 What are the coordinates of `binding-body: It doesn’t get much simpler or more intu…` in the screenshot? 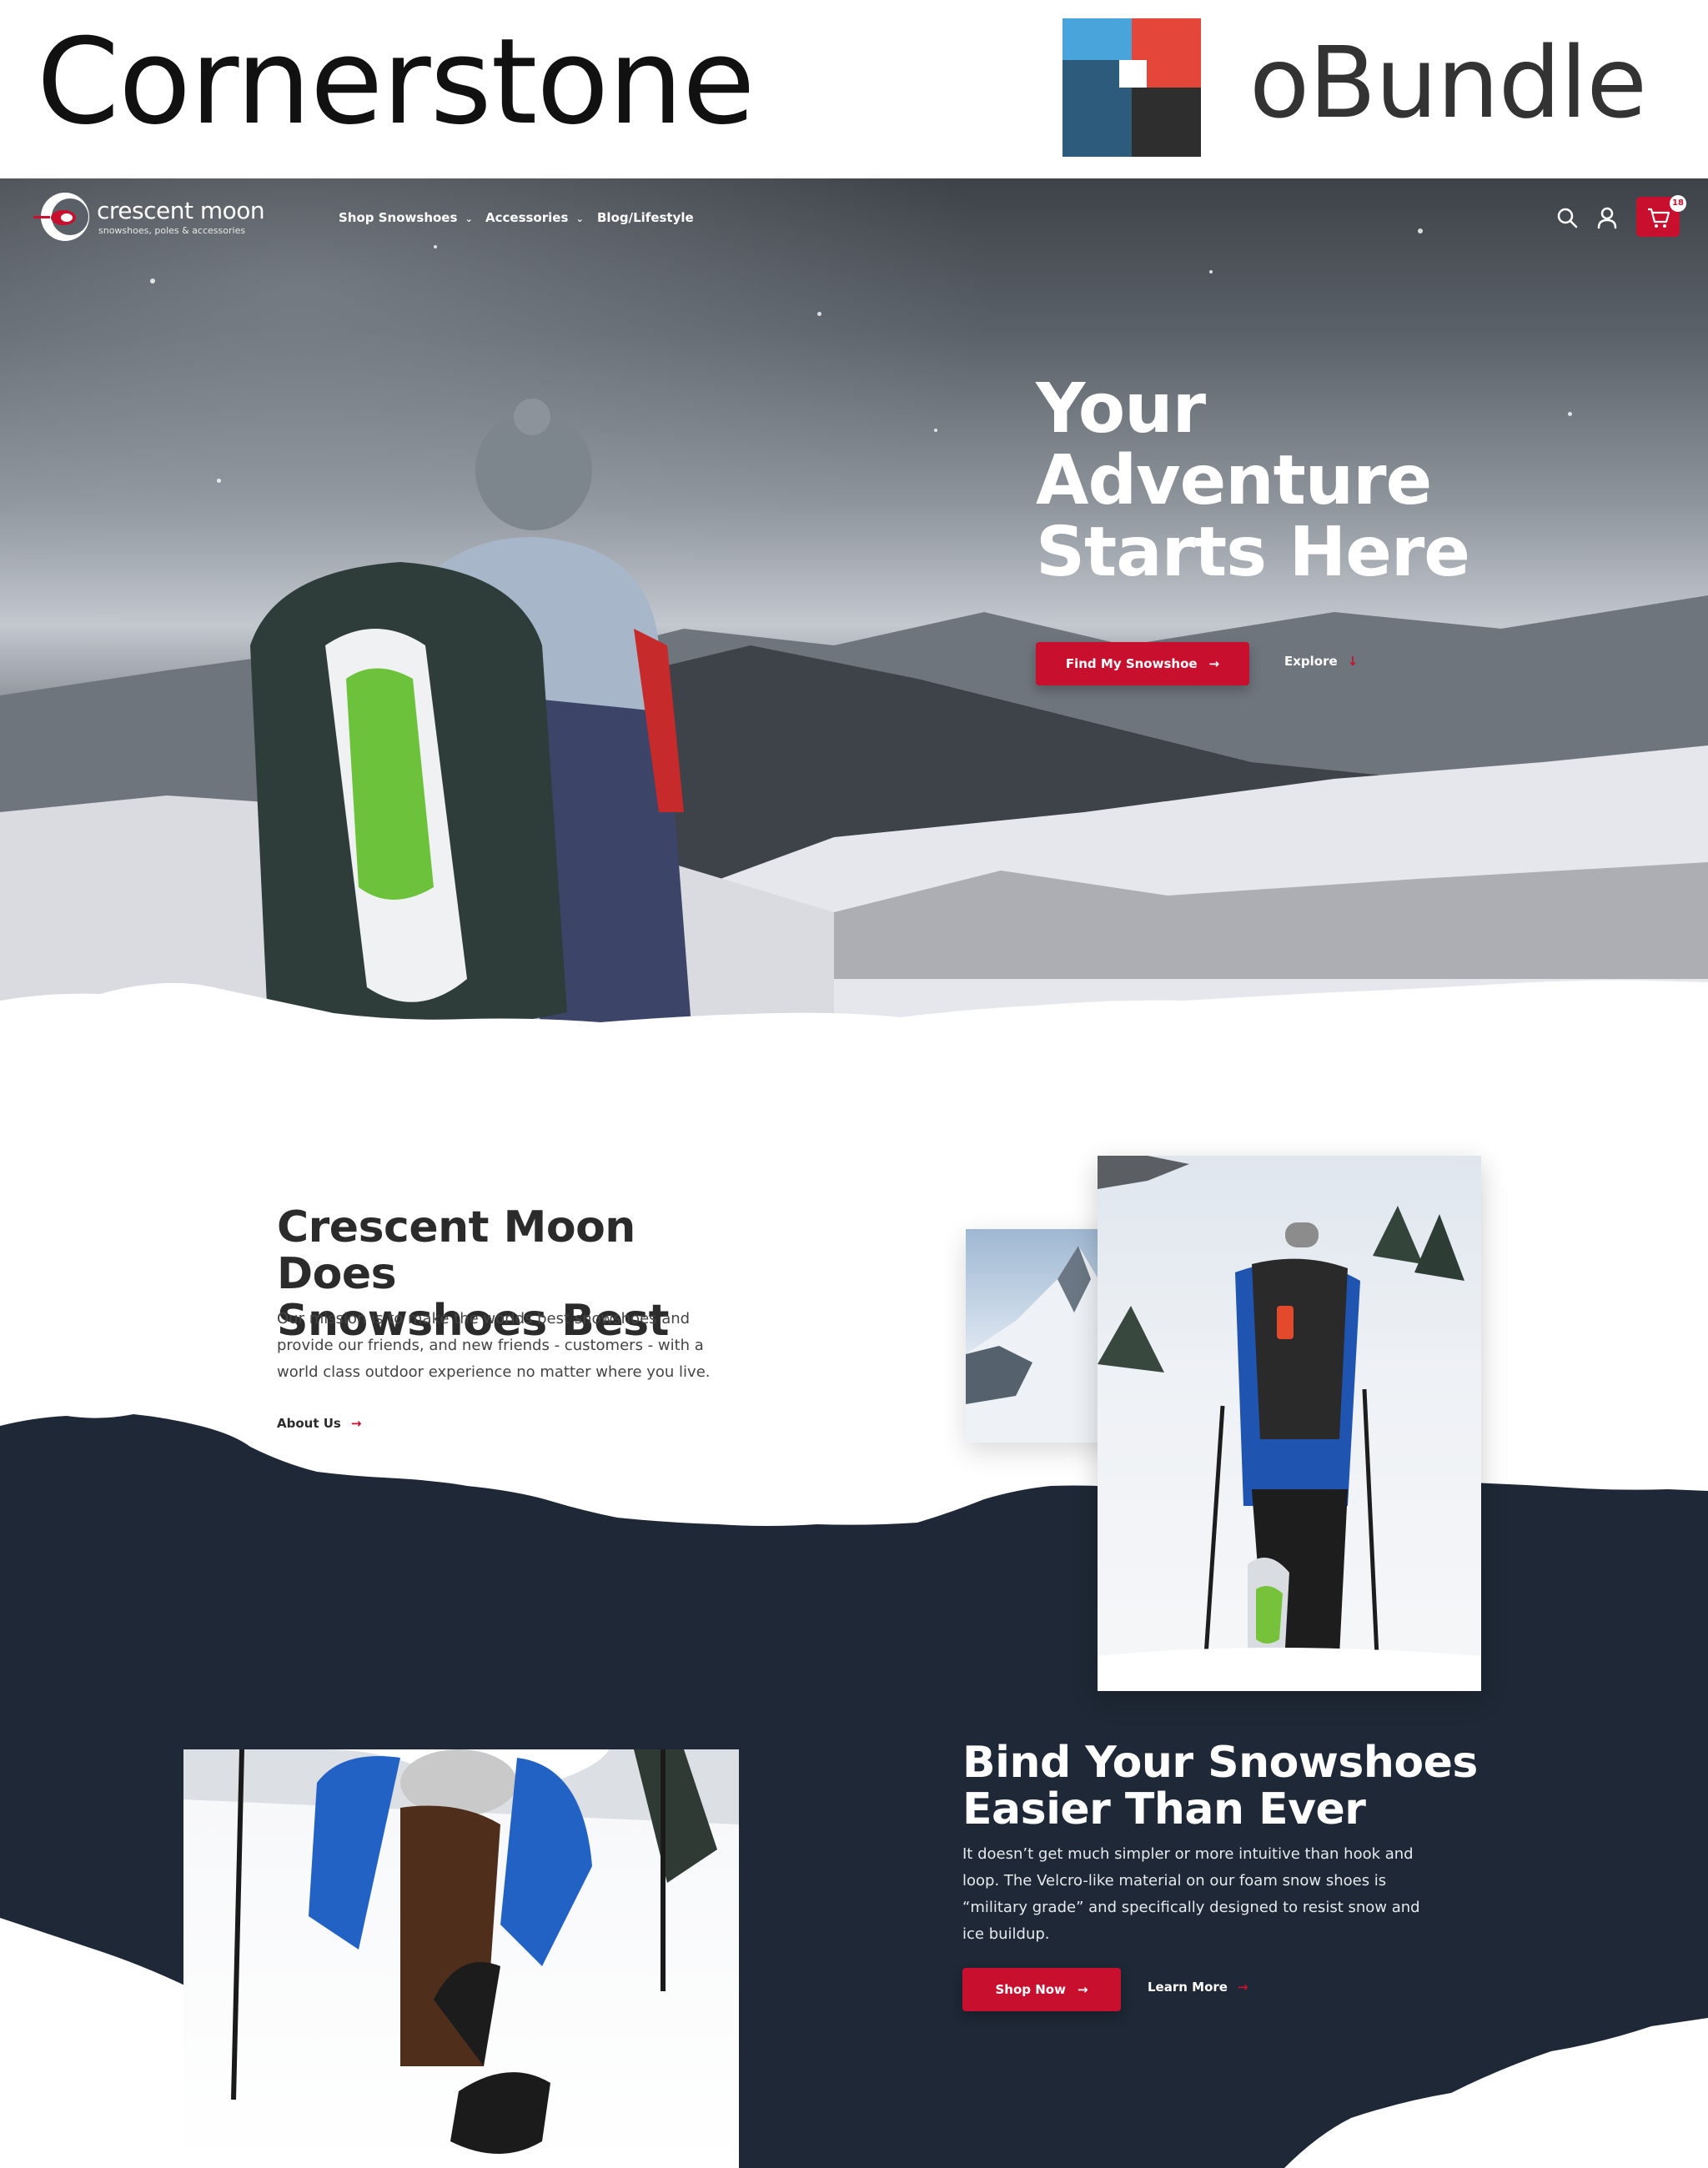 It's located at (1191, 1894).